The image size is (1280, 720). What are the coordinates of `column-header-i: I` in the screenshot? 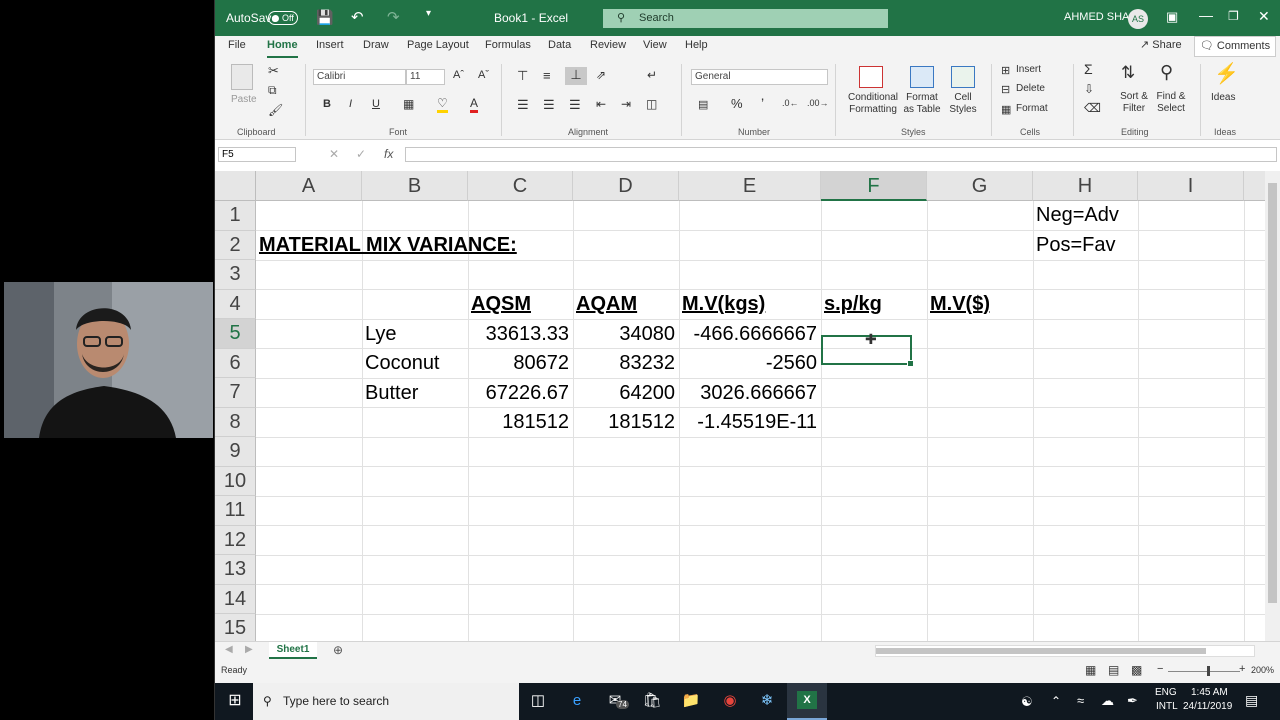 It's located at (1191, 186).